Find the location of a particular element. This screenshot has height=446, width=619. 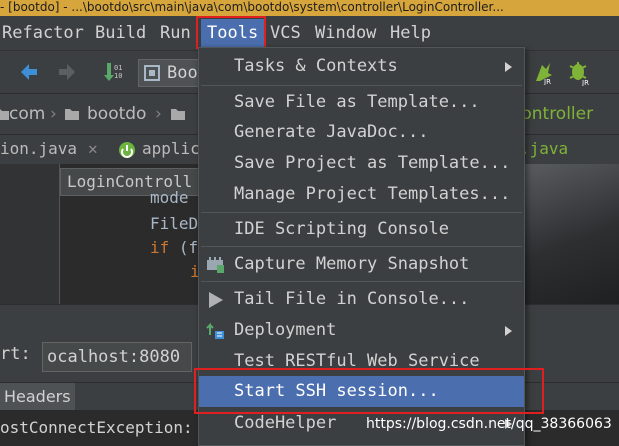

menu-item-capture-memory-snapshot: Capture Memory Snapshot is located at coordinates (361, 264).